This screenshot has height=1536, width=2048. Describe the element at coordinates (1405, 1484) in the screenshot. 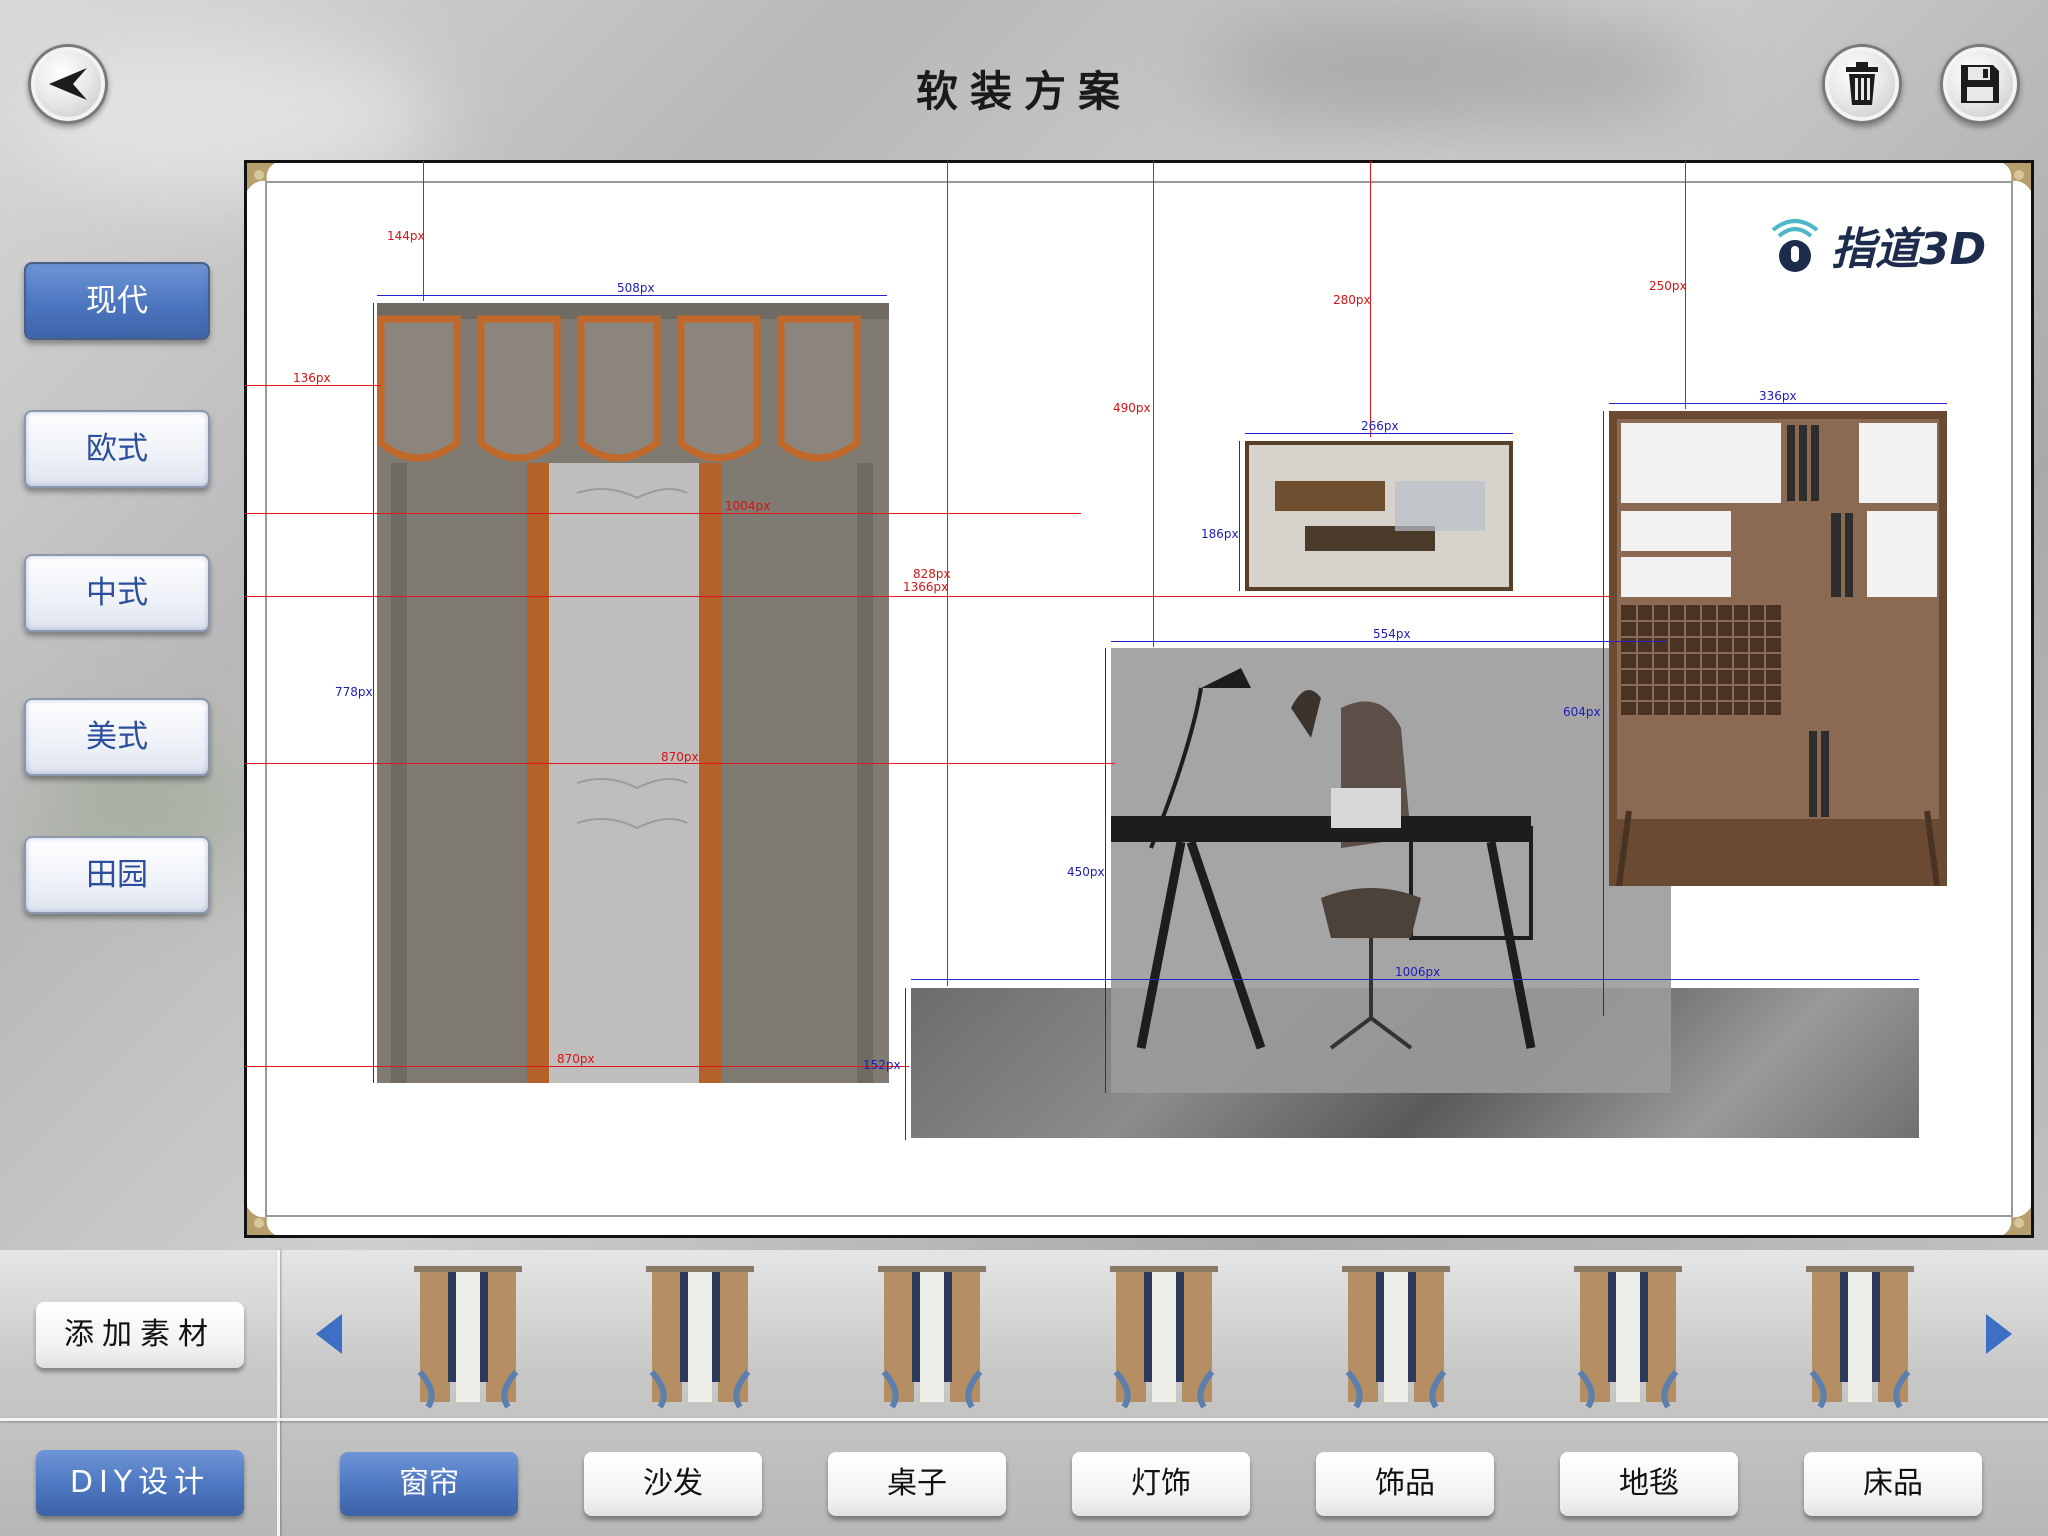

I see `category-decor: 饰品` at that location.